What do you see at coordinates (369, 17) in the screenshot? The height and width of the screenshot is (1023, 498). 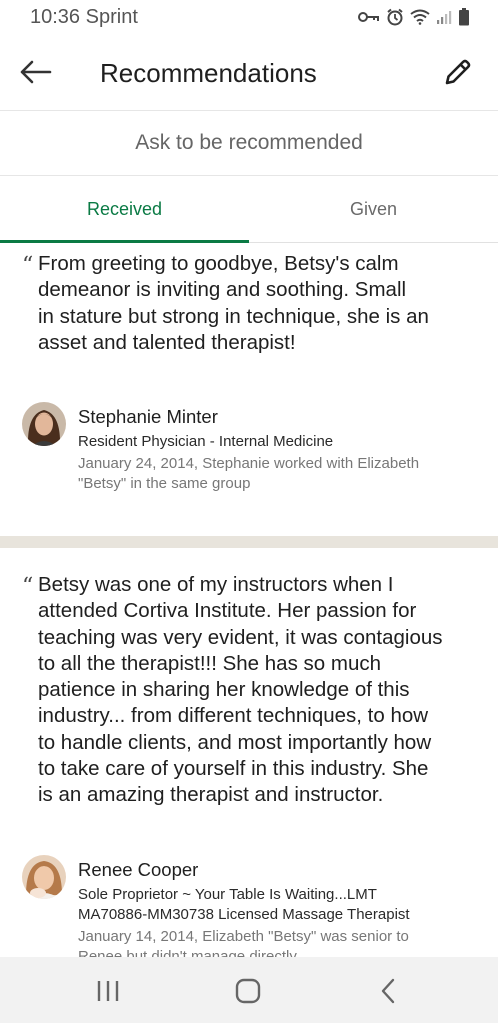 I see `key-icon` at bounding box center [369, 17].